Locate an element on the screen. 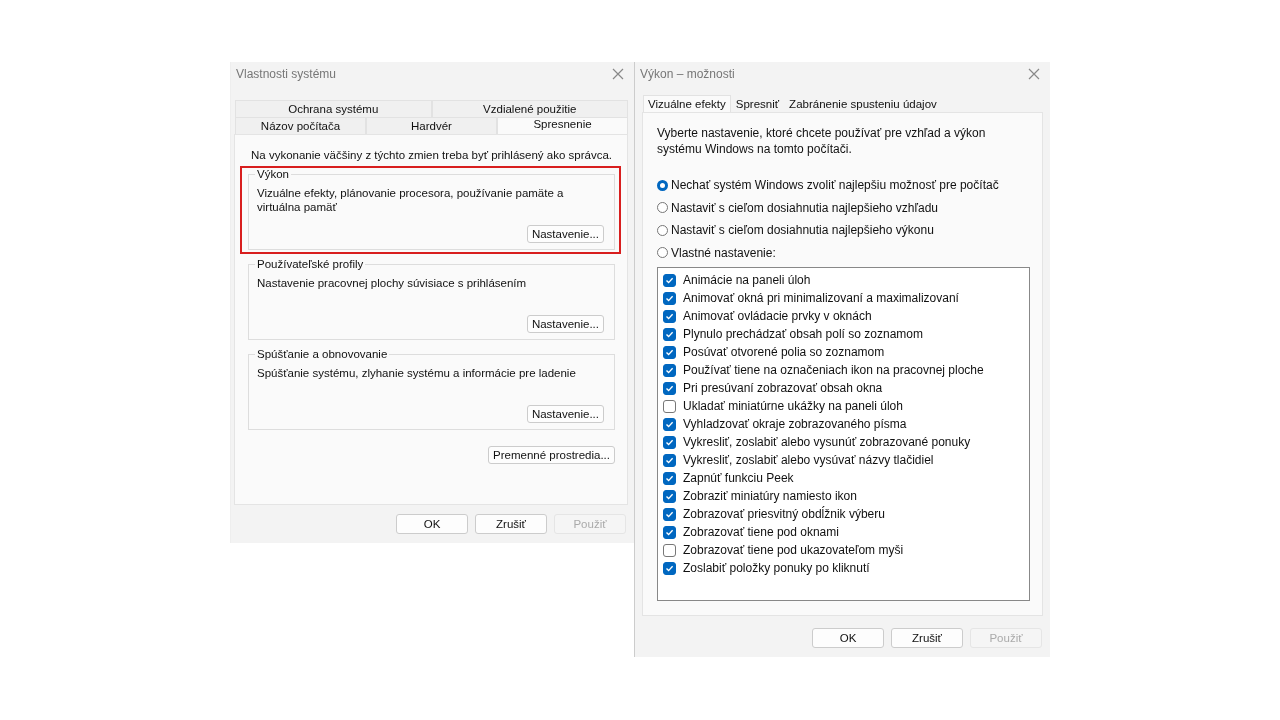 This screenshot has height=720, width=1280. checkbox-label: Pri presúvaní zobrazovať obsah okna is located at coordinates (783, 388).